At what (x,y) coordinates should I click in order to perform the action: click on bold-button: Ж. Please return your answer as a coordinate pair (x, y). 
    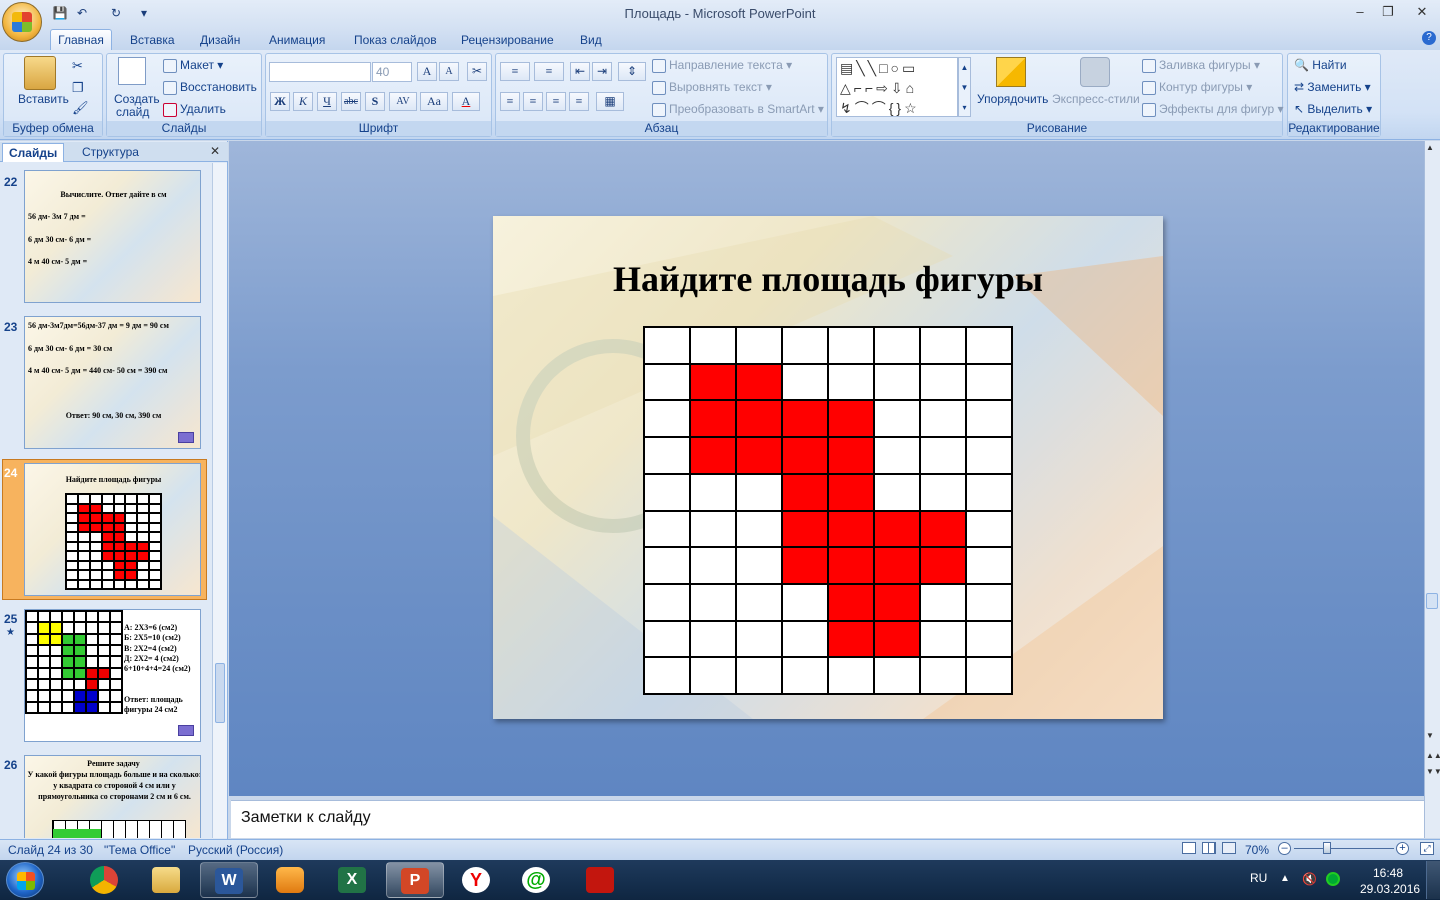
    Looking at the image, I should click on (280, 101).